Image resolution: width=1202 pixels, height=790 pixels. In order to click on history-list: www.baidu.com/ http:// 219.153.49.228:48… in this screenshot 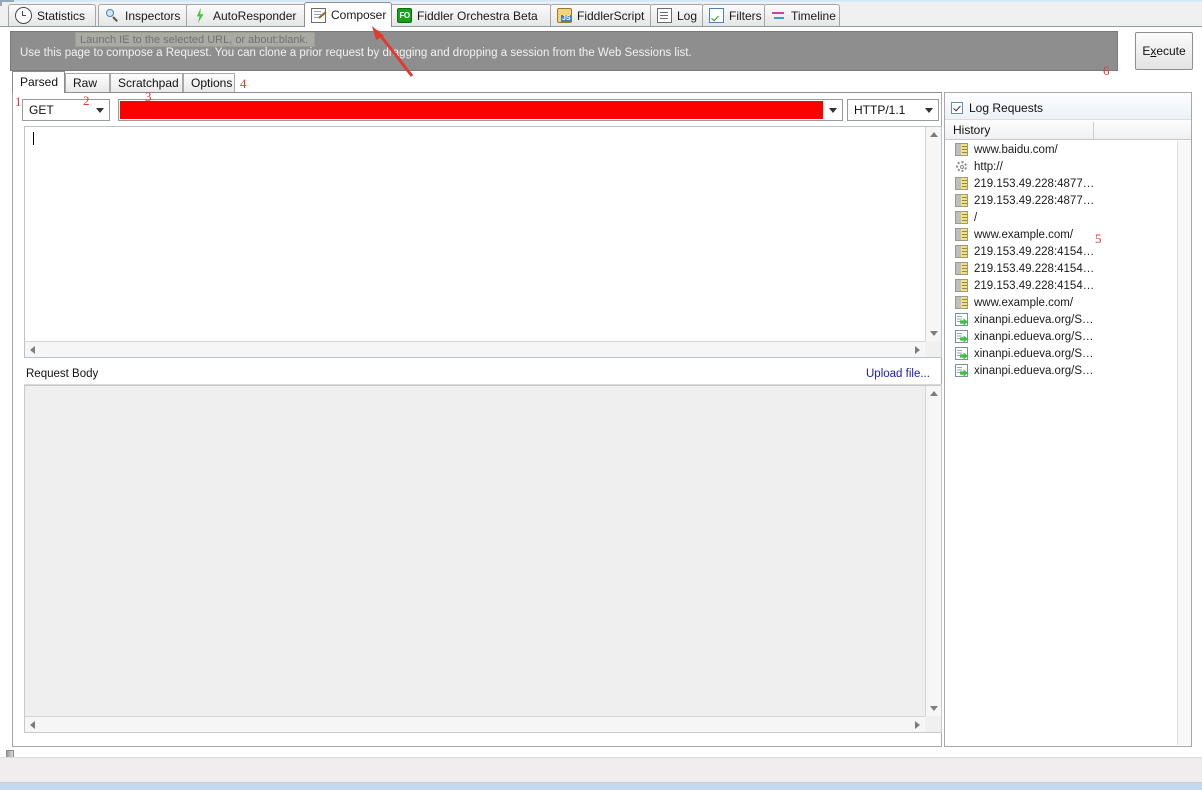, I will do `click(1061, 443)`.